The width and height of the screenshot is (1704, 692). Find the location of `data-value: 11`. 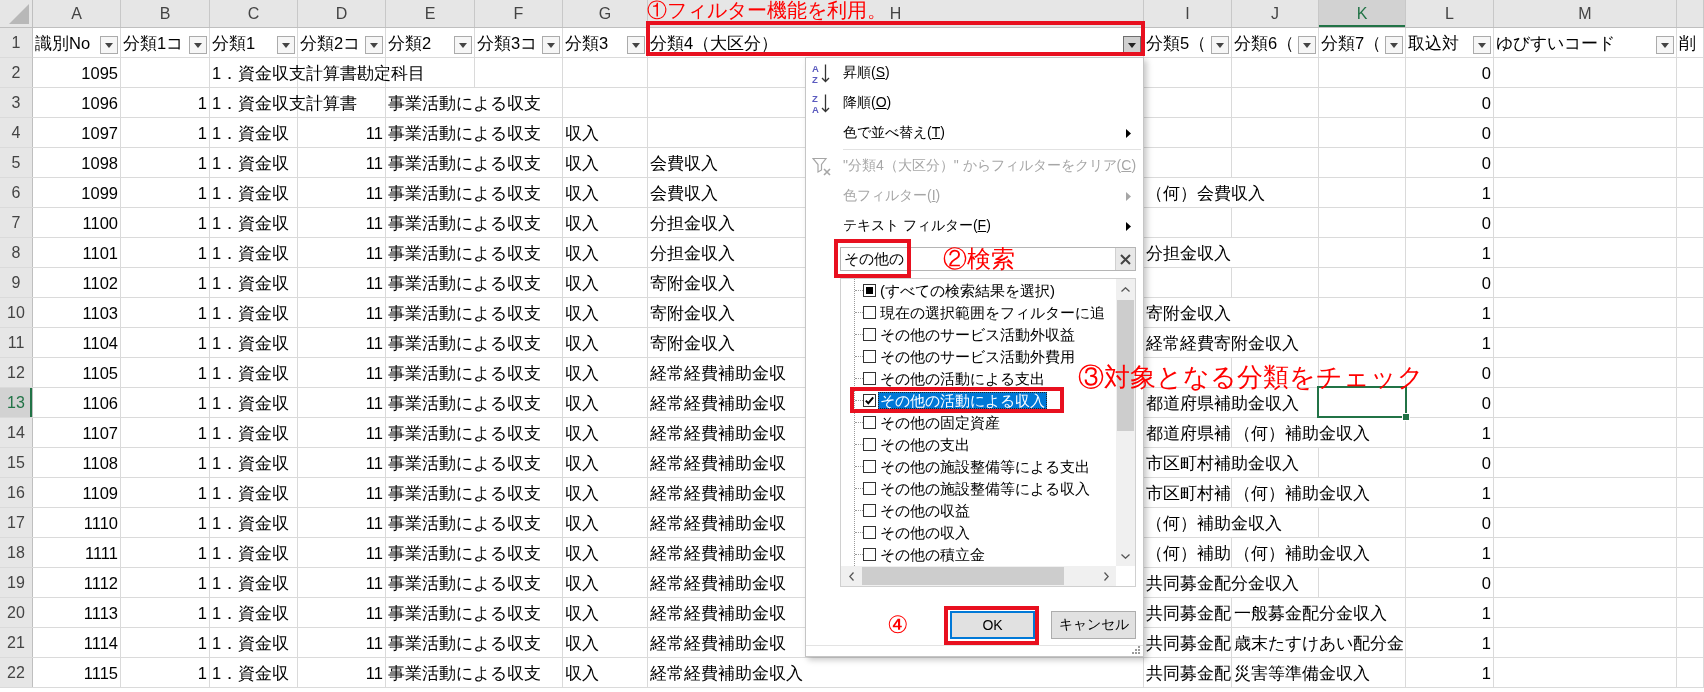

data-value: 11 is located at coordinates (374, 192).